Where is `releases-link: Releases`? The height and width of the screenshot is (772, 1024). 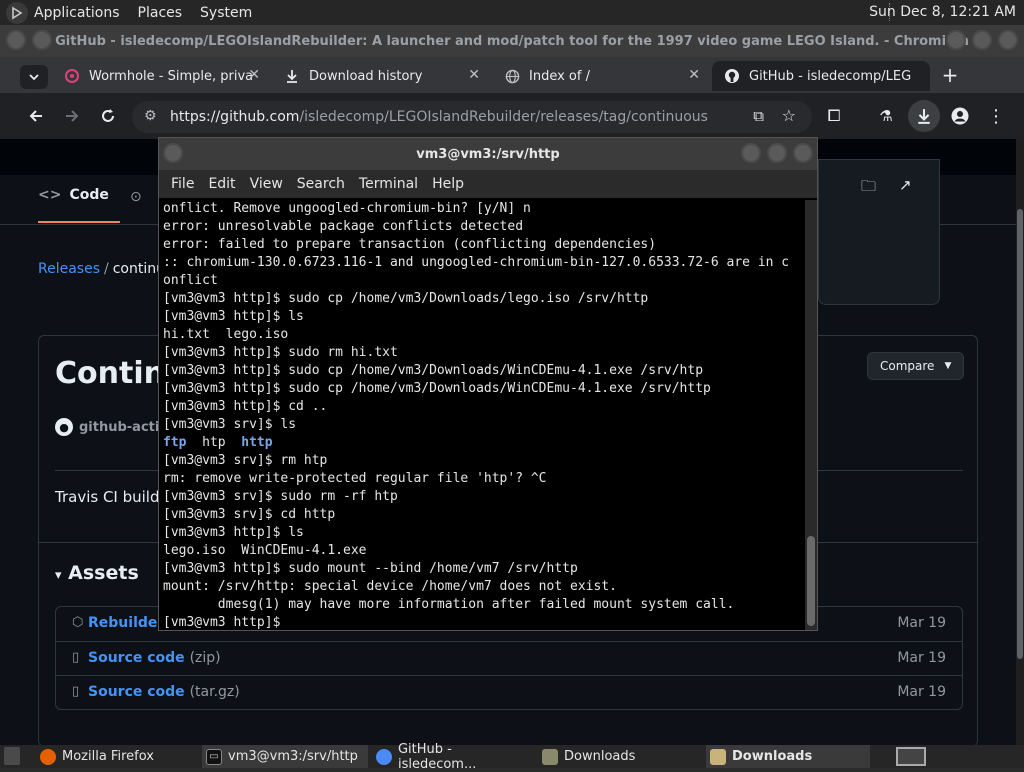
releases-link: Releases is located at coordinates (69, 269).